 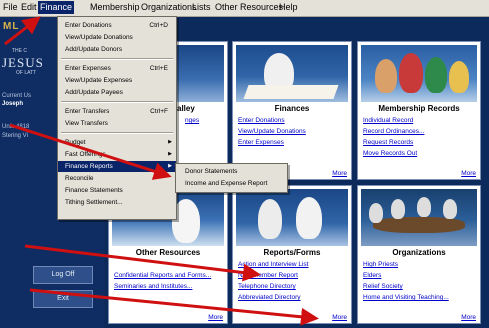 What do you see at coordinates (174, 307) in the screenshot?
I see `arrow-to-reports-more` at bounding box center [174, 307].